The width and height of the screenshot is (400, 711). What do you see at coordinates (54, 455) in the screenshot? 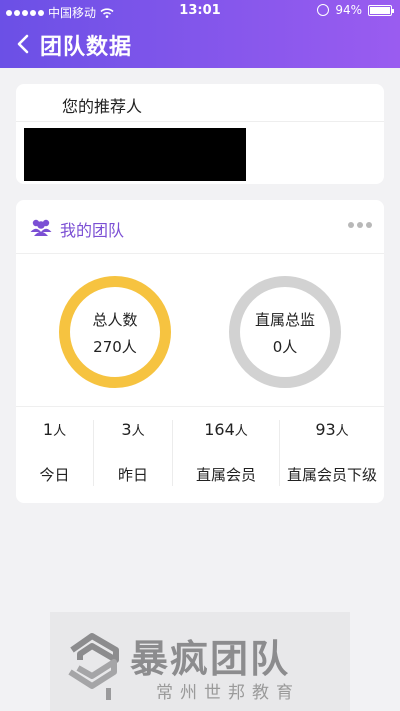
I see `stat-today: 1人 今日` at bounding box center [54, 455].